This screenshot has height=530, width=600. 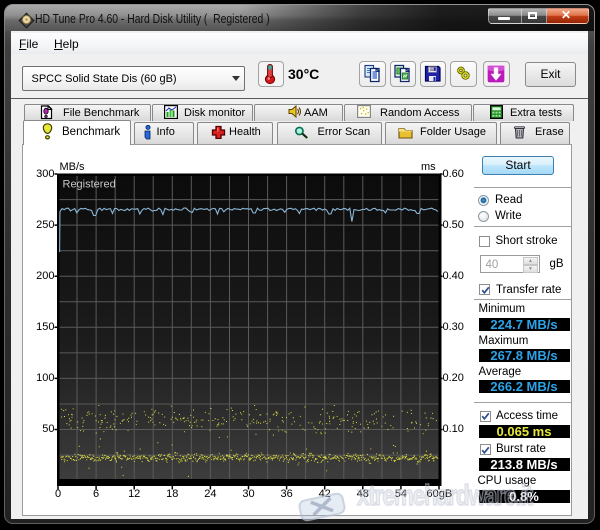 What do you see at coordinates (89, 185) in the screenshot?
I see `svg-text: Registered` at bounding box center [89, 185].